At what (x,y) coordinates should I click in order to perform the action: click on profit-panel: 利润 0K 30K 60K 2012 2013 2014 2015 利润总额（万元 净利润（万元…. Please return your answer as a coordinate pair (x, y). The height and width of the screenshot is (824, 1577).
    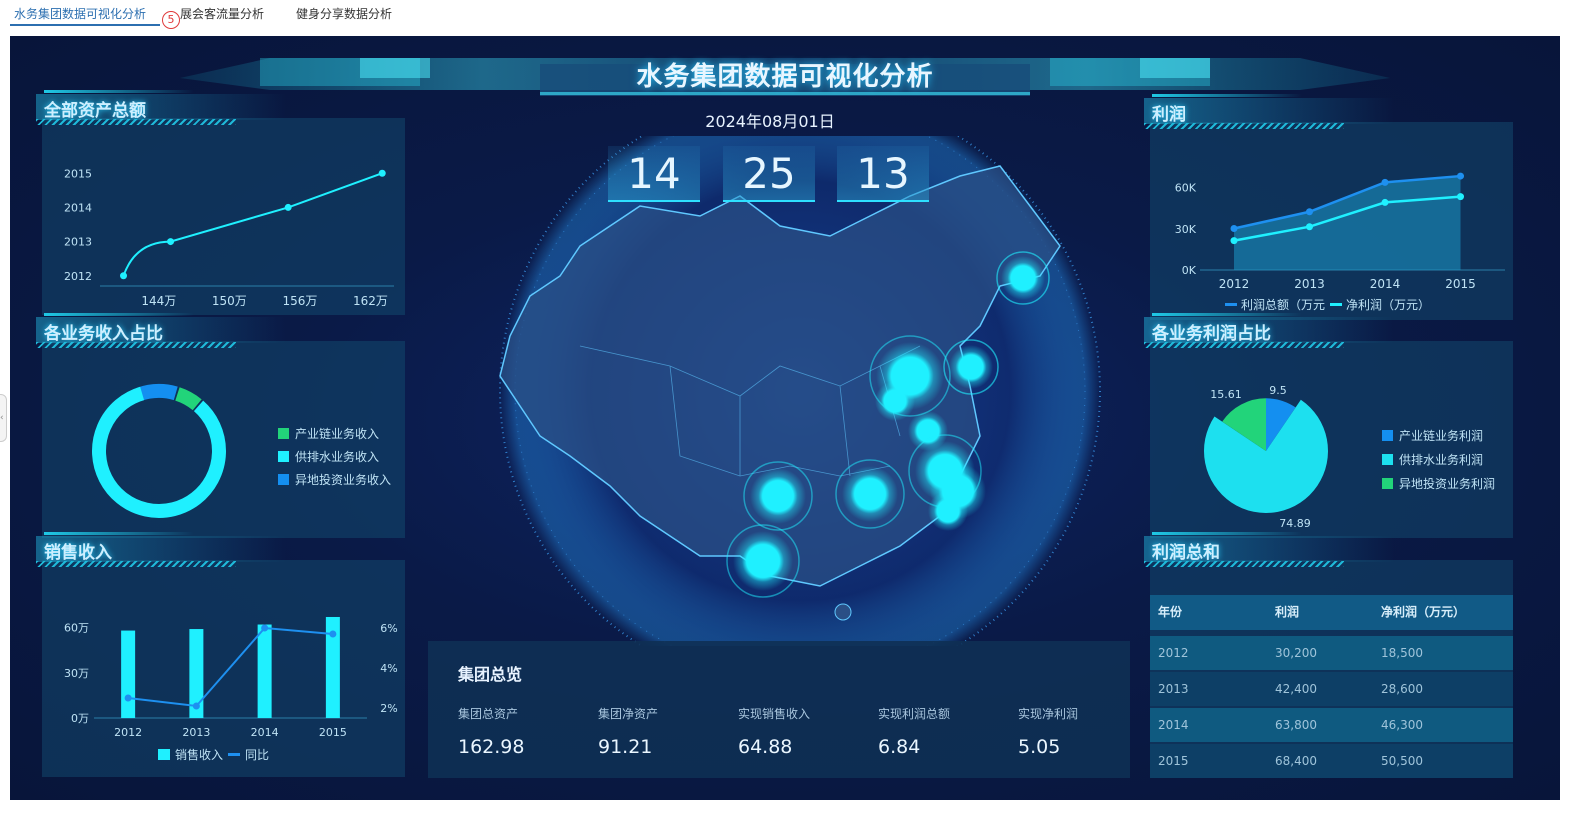
    Looking at the image, I should click on (1328, 207).